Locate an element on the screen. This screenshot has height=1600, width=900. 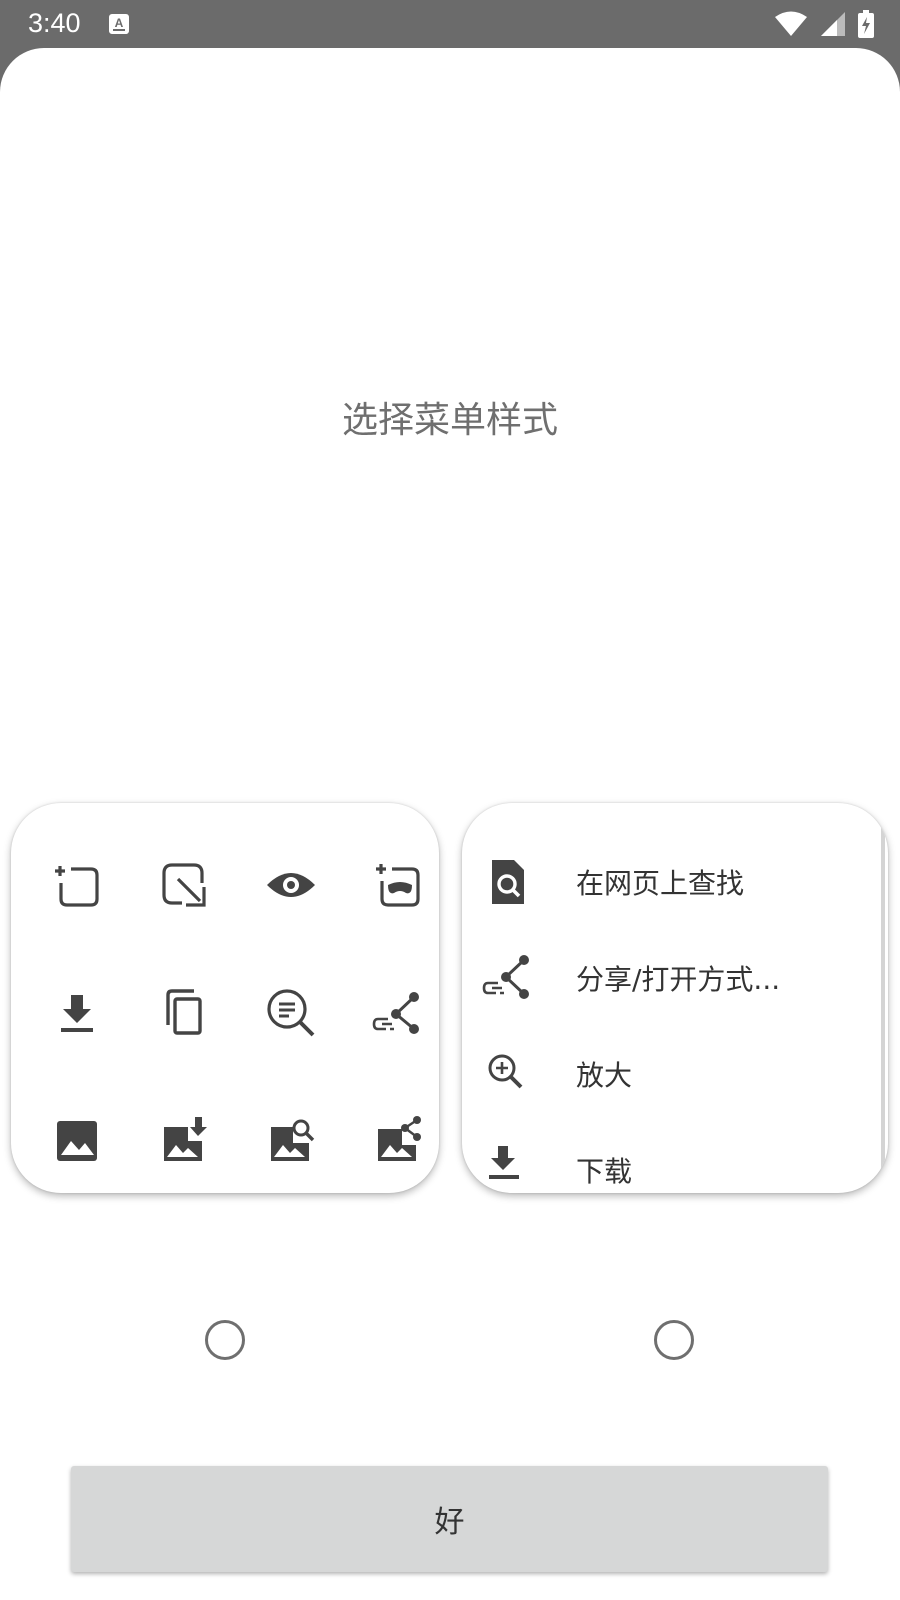
copy-icon is located at coordinates (183, 1013).